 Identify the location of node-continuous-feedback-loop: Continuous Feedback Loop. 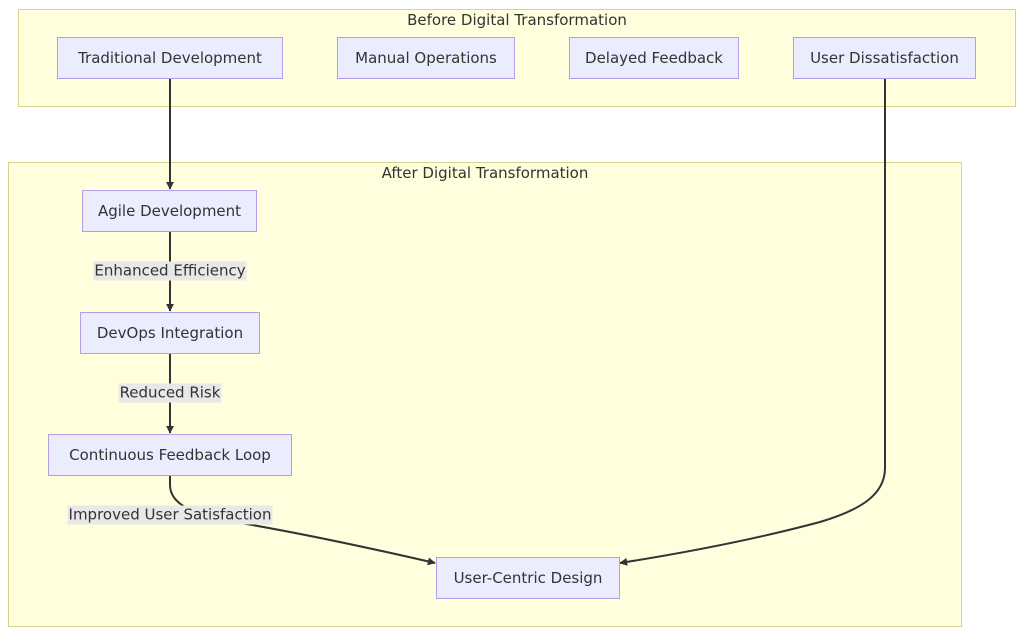
(170, 455).